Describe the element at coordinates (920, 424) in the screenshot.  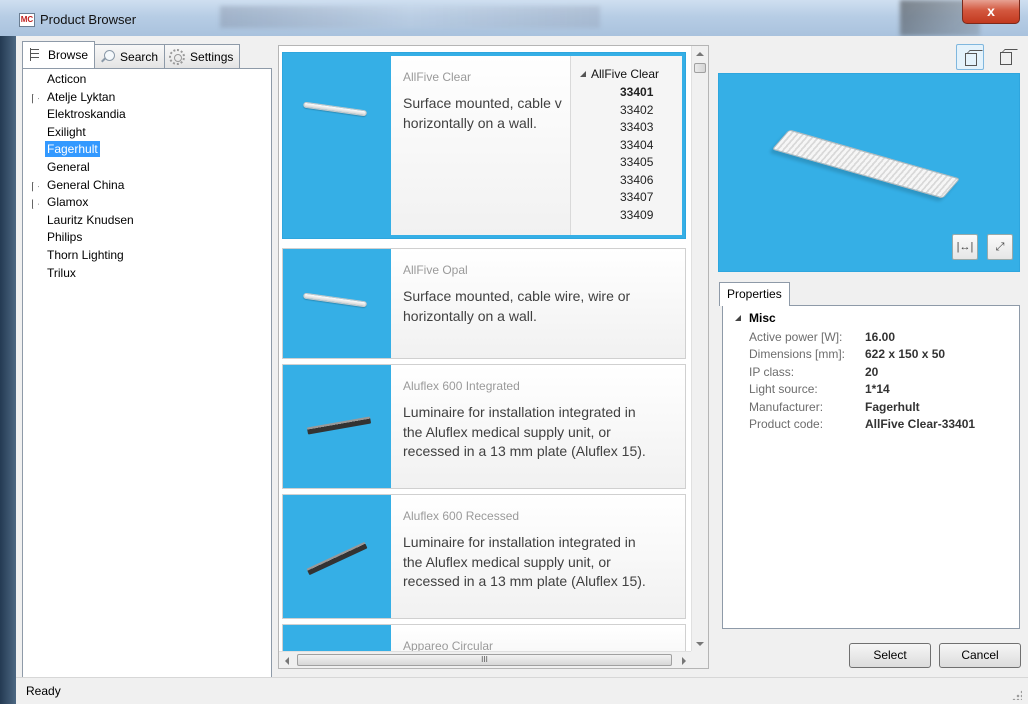
I see `property-value: AllFive Clear-33401` at that location.